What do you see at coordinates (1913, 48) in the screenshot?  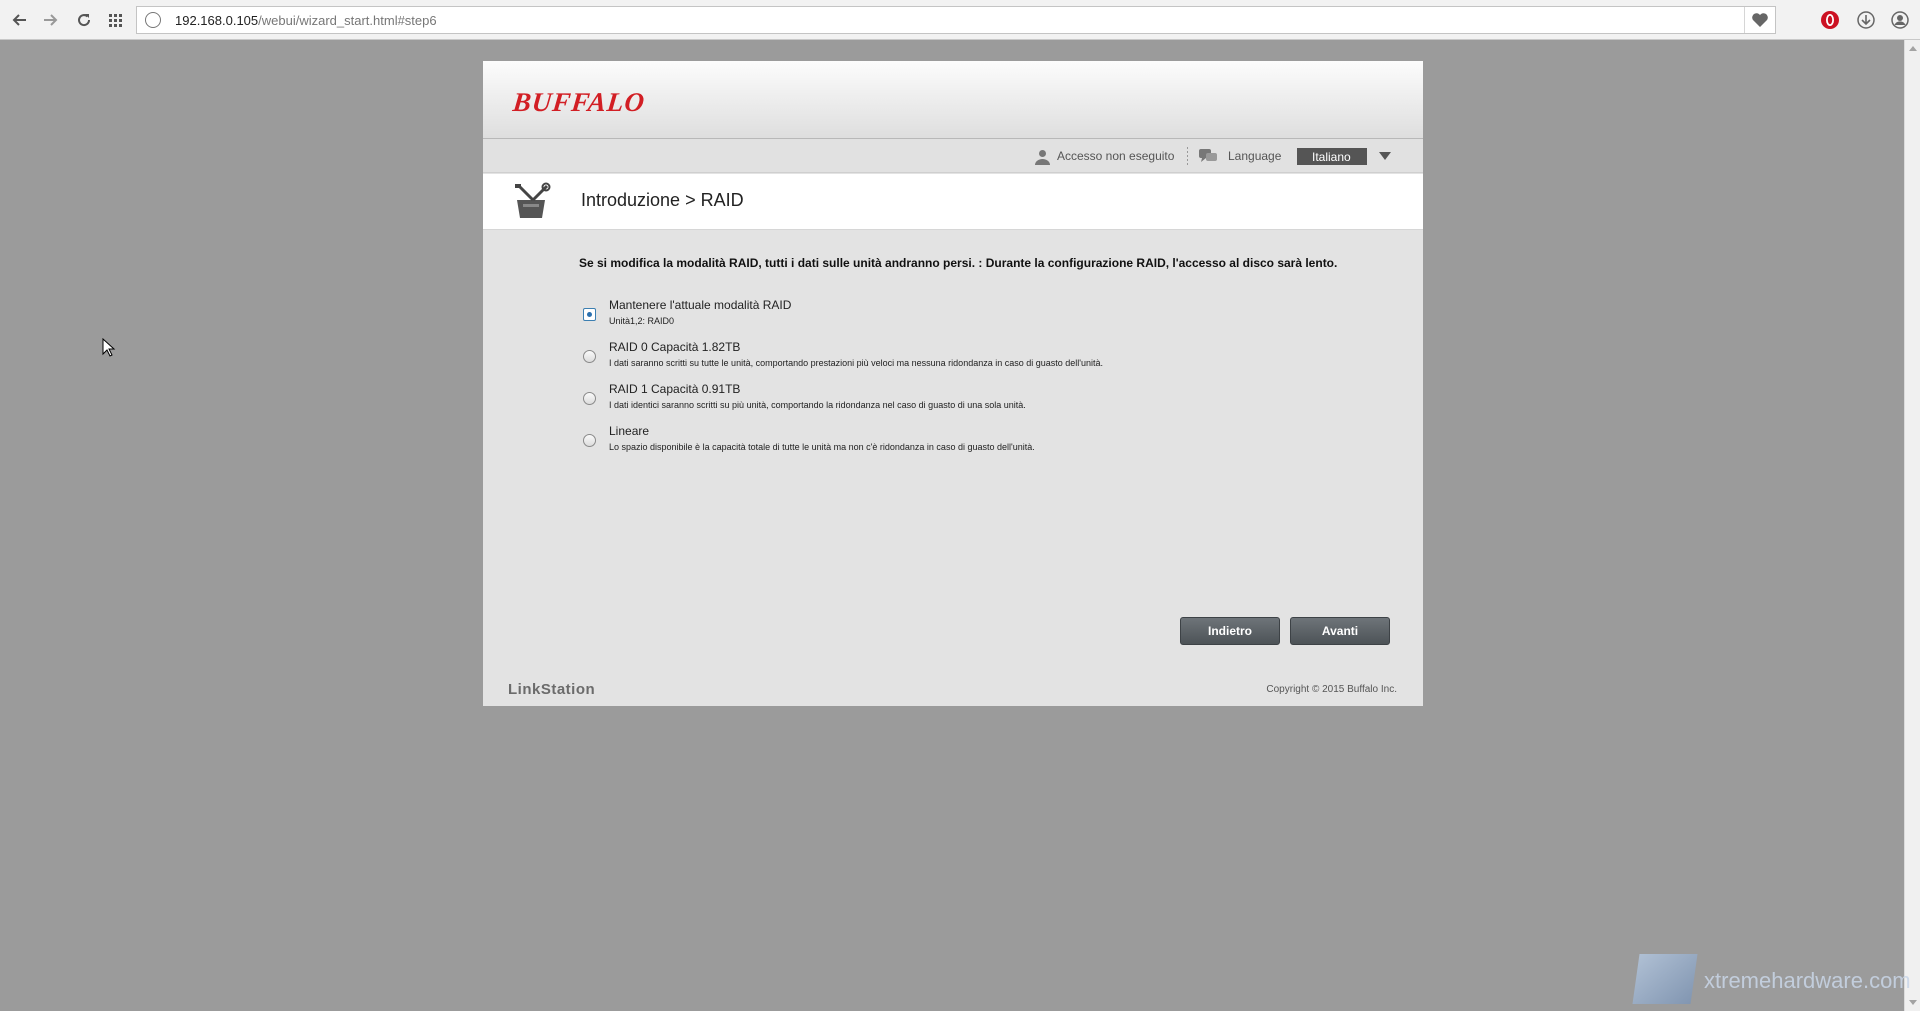 I see `scroll-up-icon` at bounding box center [1913, 48].